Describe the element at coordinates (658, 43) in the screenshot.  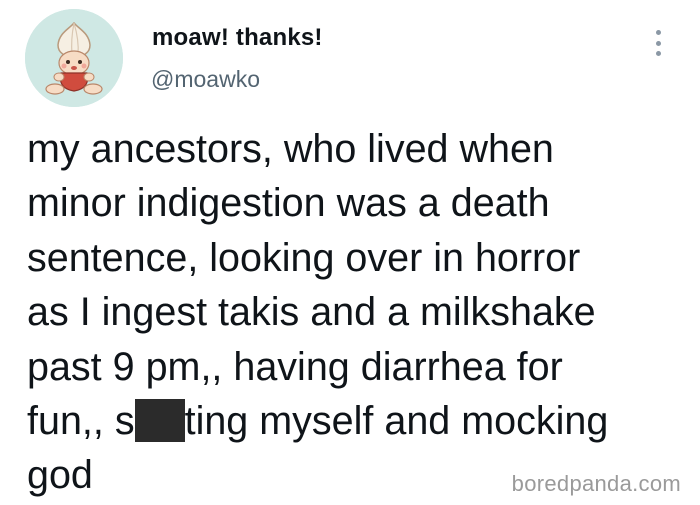
I see `more-options-button` at that location.